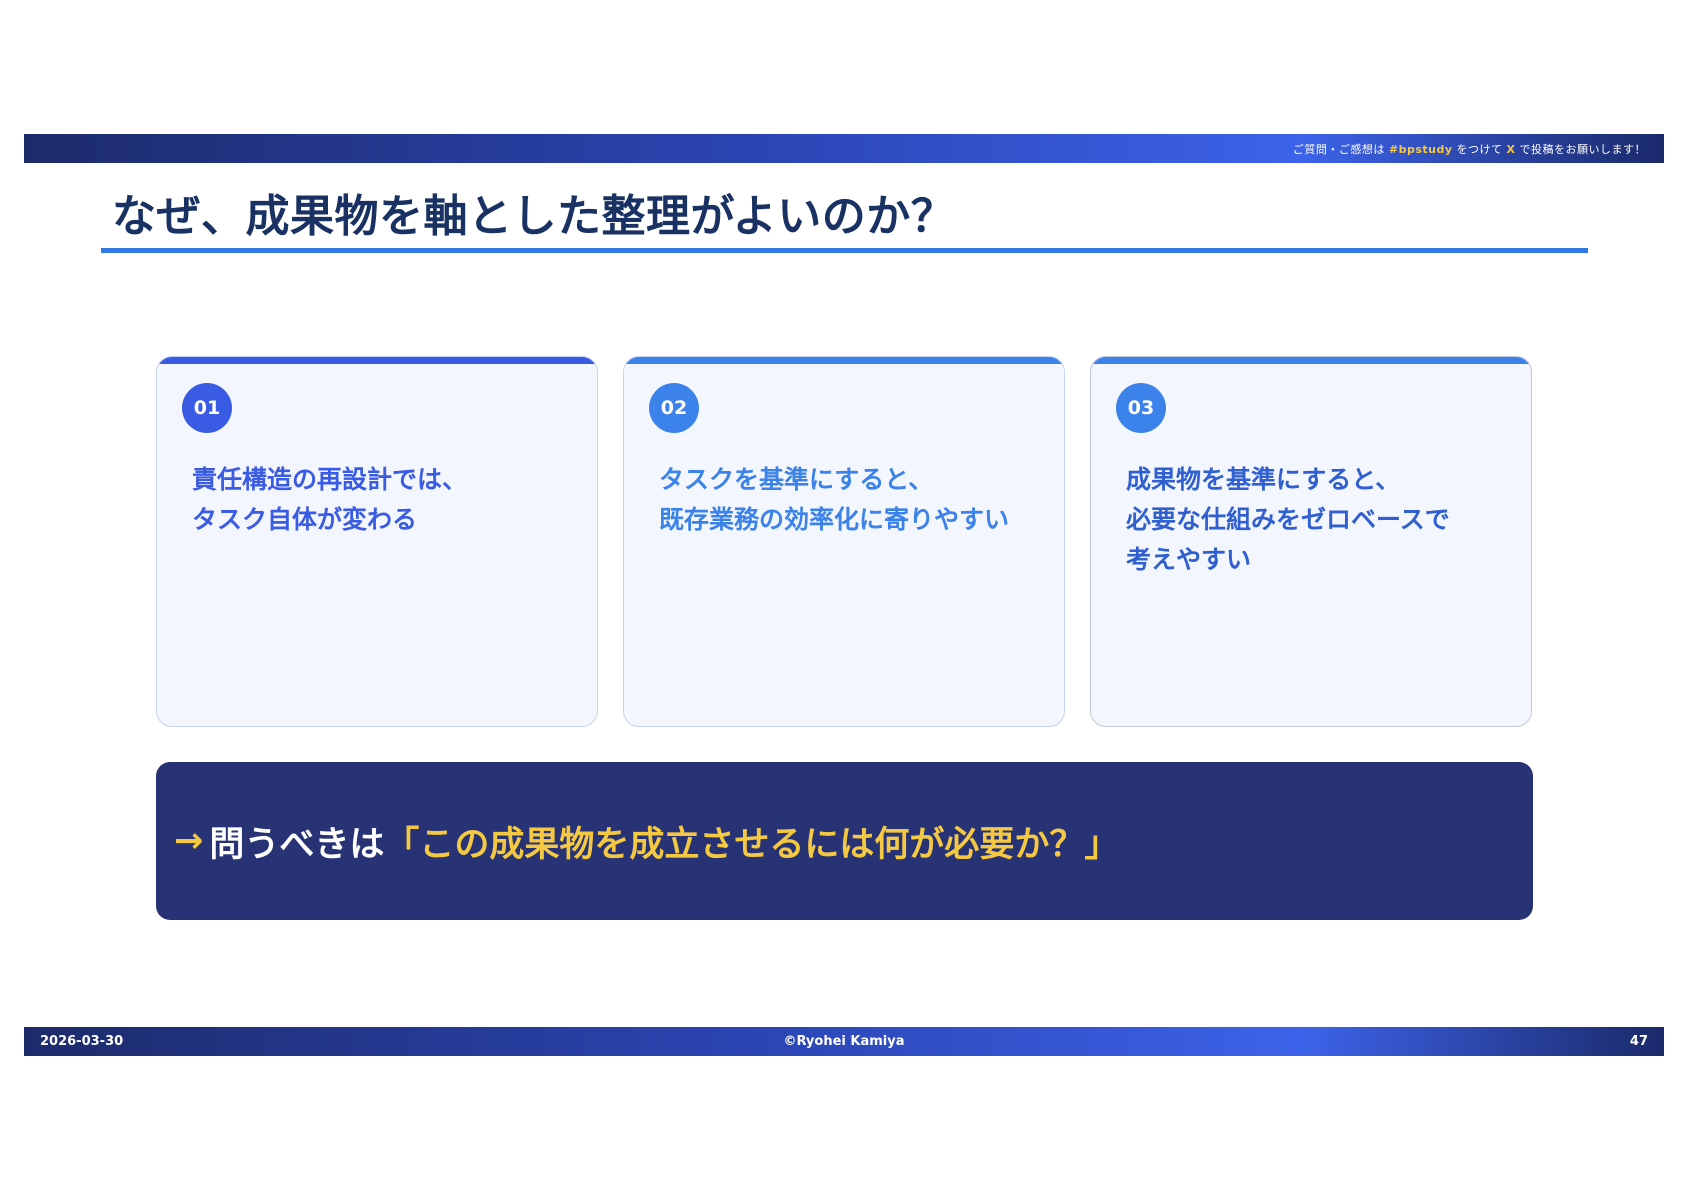 This screenshot has height=1190, width=1684. What do you see at coordinates (856, 500) in the screenshot?
I see `card-text: タスクを基準にすると、 既存業務の効率化に寄りやすい` at bounding box center [856, 500].